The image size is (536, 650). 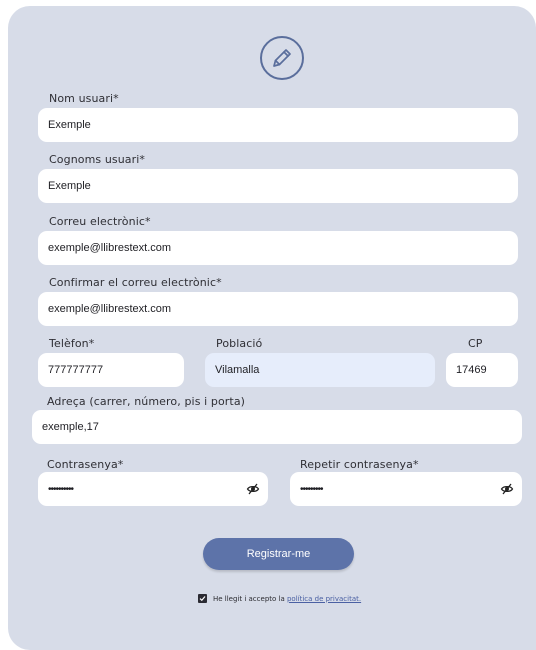 I want to click on password-repeat-input: •••••••••, so click(x=406, y=489).